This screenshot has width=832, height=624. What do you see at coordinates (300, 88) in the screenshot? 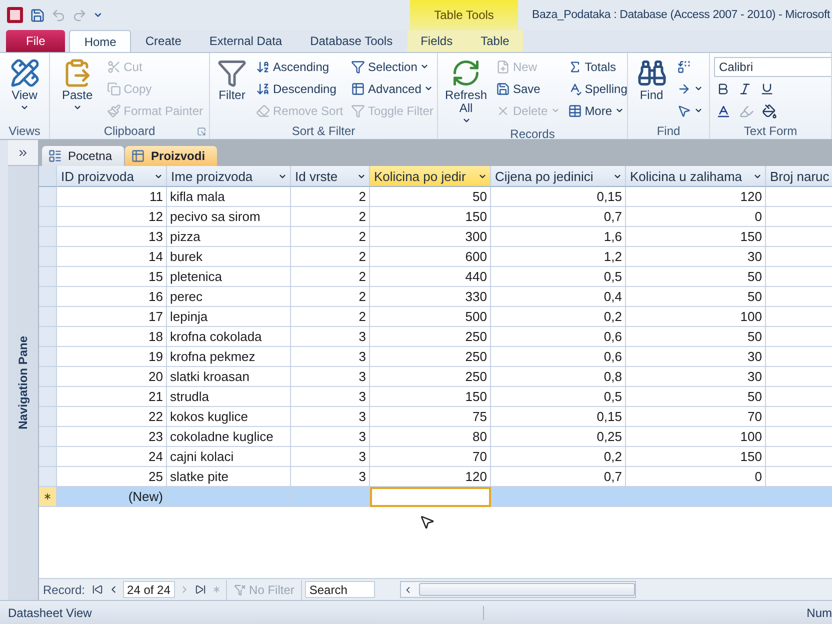
I see `ribbon-button: Descending` at bounding box center [300, 88].